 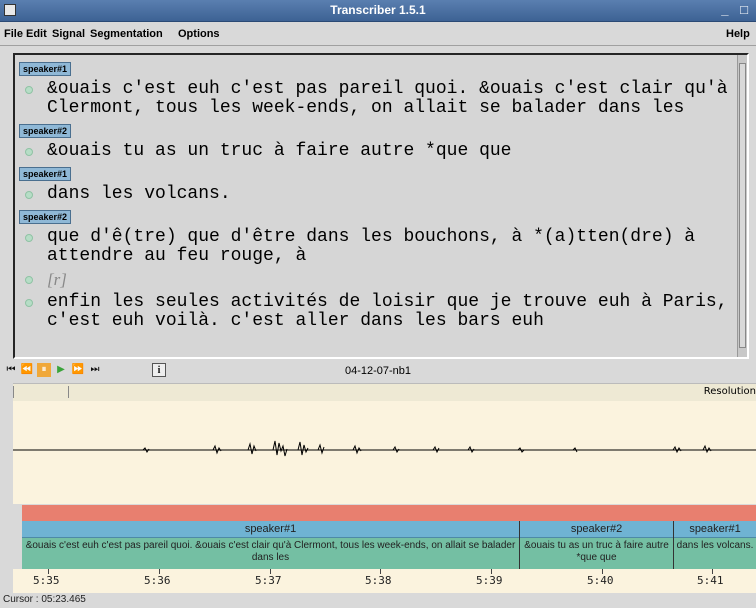 I want to click on segment: speaker#1 dans les volcans., so click(x=715, y=545).